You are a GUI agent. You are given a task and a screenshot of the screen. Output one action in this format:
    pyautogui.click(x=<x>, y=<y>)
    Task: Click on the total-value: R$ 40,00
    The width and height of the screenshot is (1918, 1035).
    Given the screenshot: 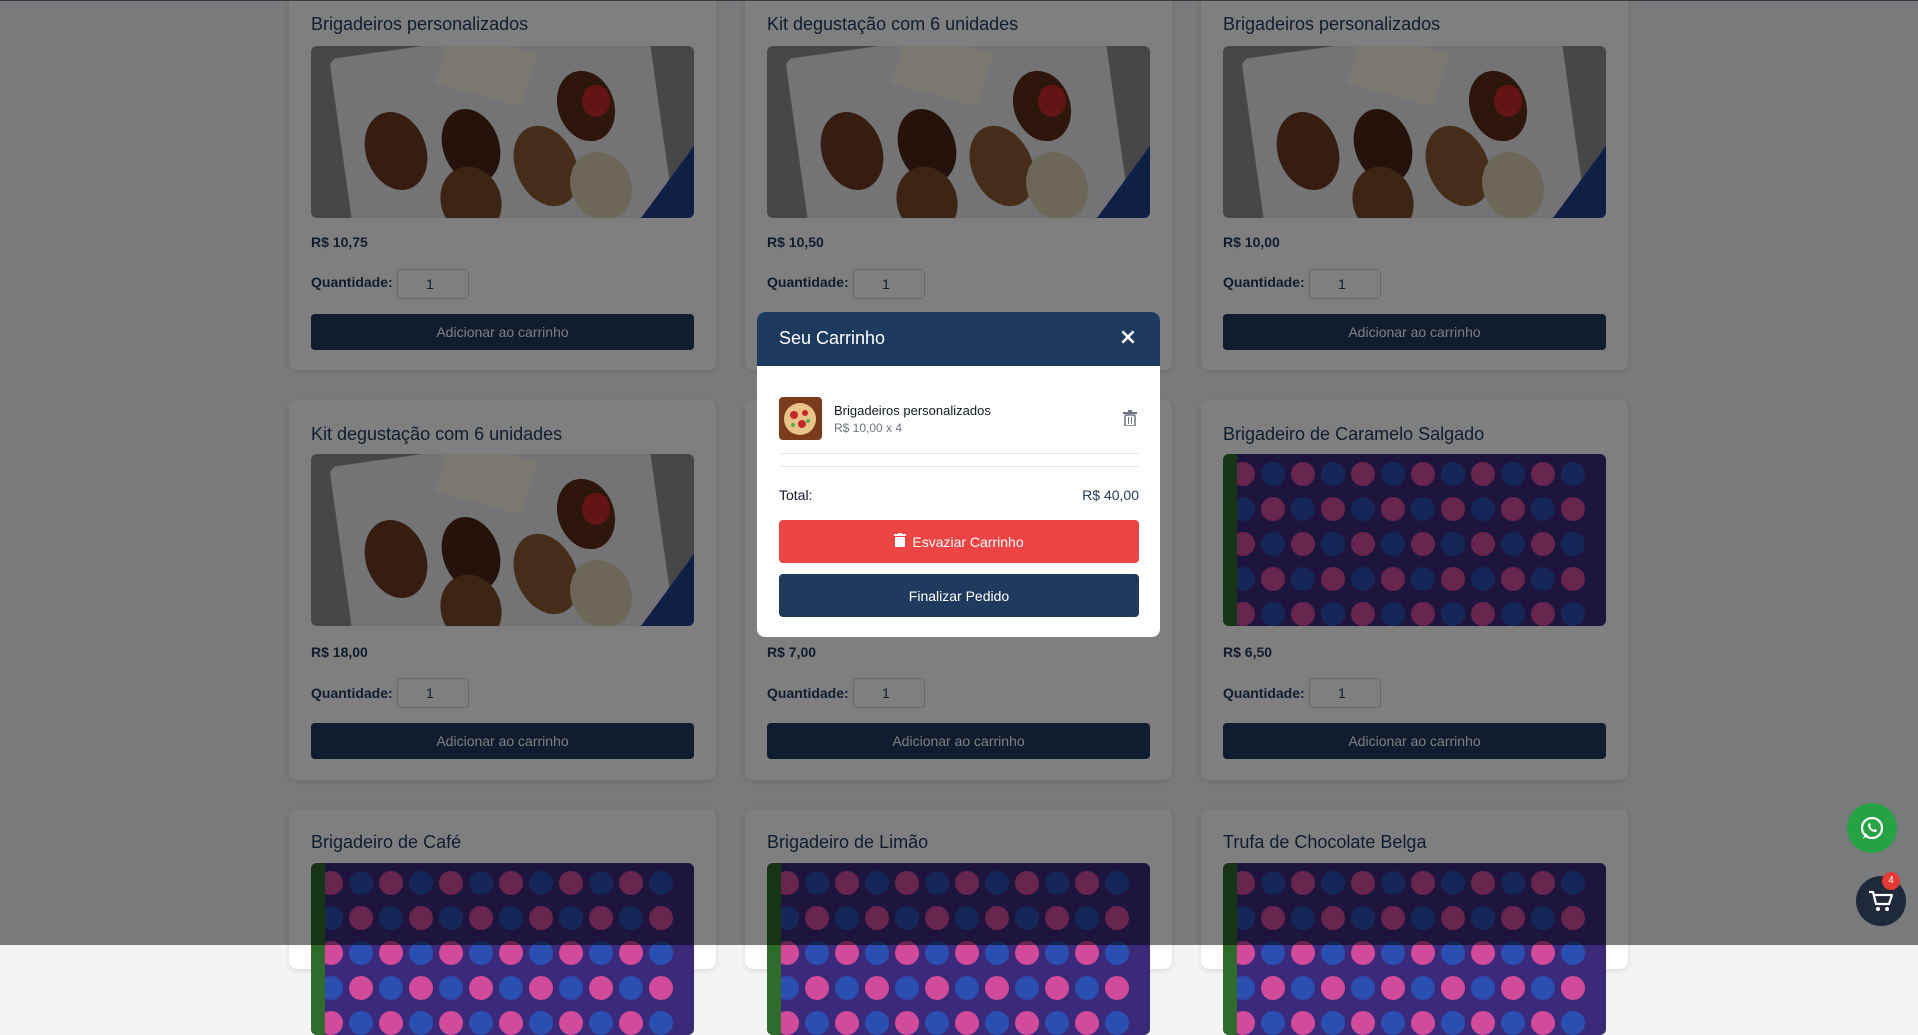 What is the action you would take?
    pyautogui.click(x=1110, y=495)
    